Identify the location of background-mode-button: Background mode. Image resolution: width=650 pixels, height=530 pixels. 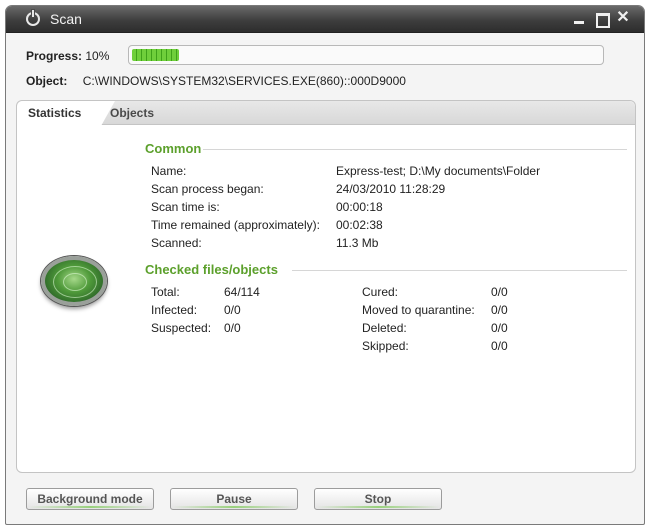
(90, 499).